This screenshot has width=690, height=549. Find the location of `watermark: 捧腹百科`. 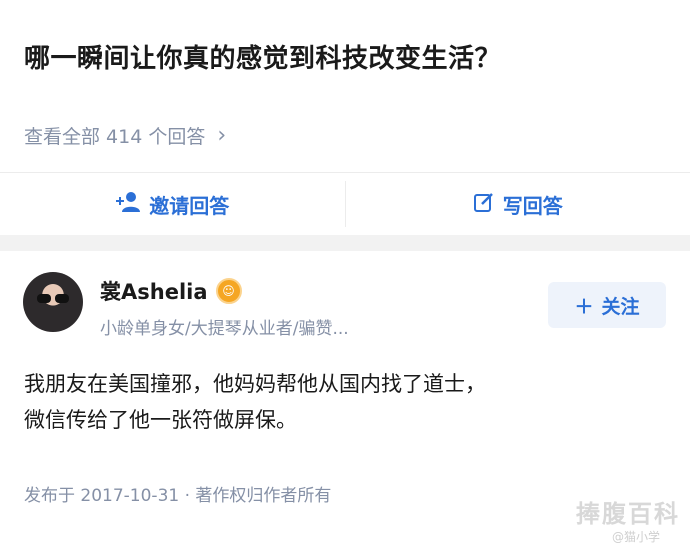

watermark: 捧腹百科 is located at coordinates (628, 514).